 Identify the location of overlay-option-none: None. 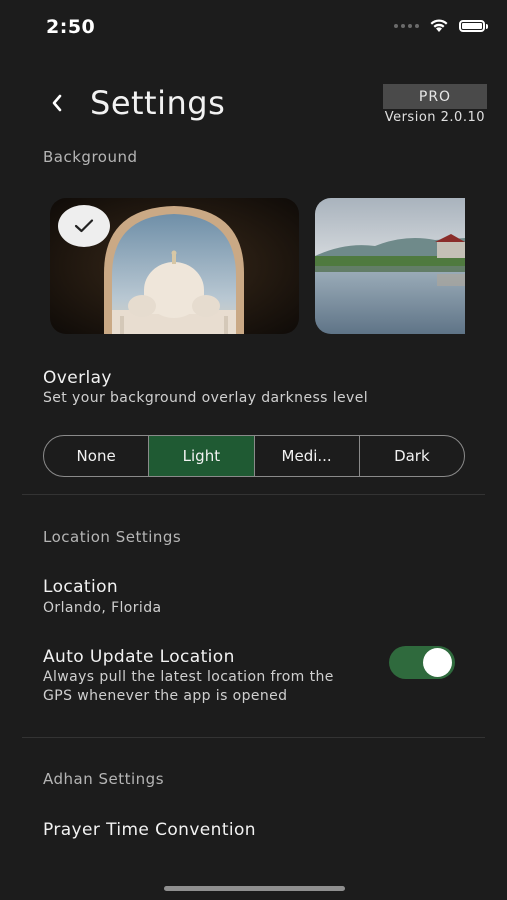
(97, 456).